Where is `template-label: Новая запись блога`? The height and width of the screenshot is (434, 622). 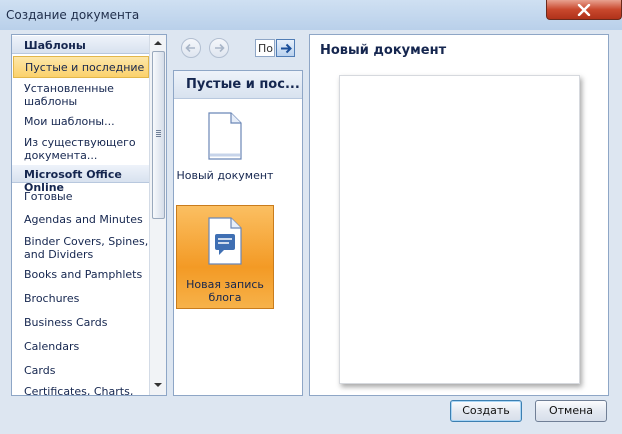 template-label: Новая запись блога is located at coordinates (225, 291).